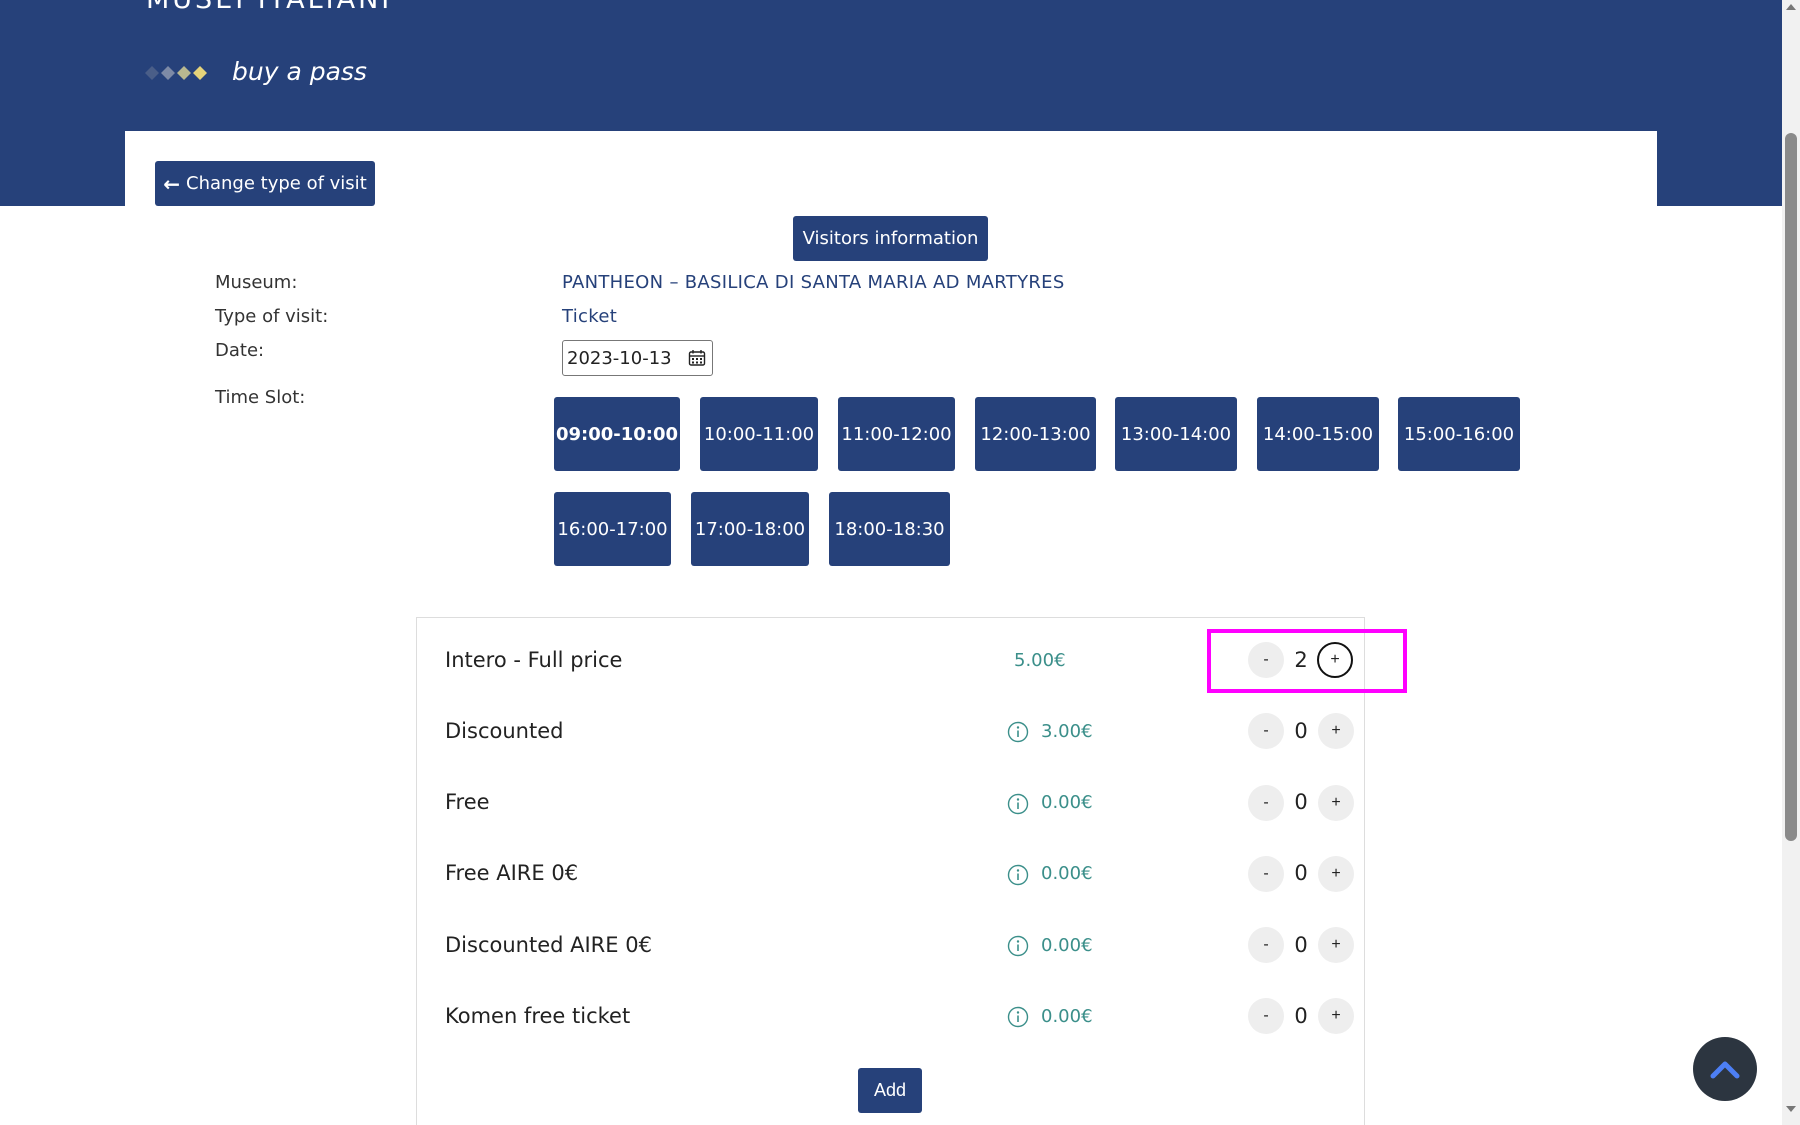 The height and width of the screenshot is (1125, 1800). What do you see at coordinates (1266, 803) in the screenshot?
I see `decrease-free-button: -` at bounding box center [1266, 803].